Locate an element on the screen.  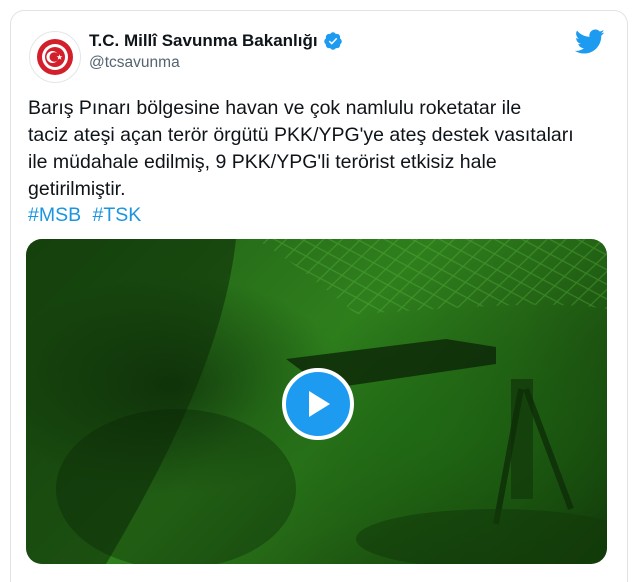
tweet-text-line: getirilmiştir. is located at coordinates (77, 189).